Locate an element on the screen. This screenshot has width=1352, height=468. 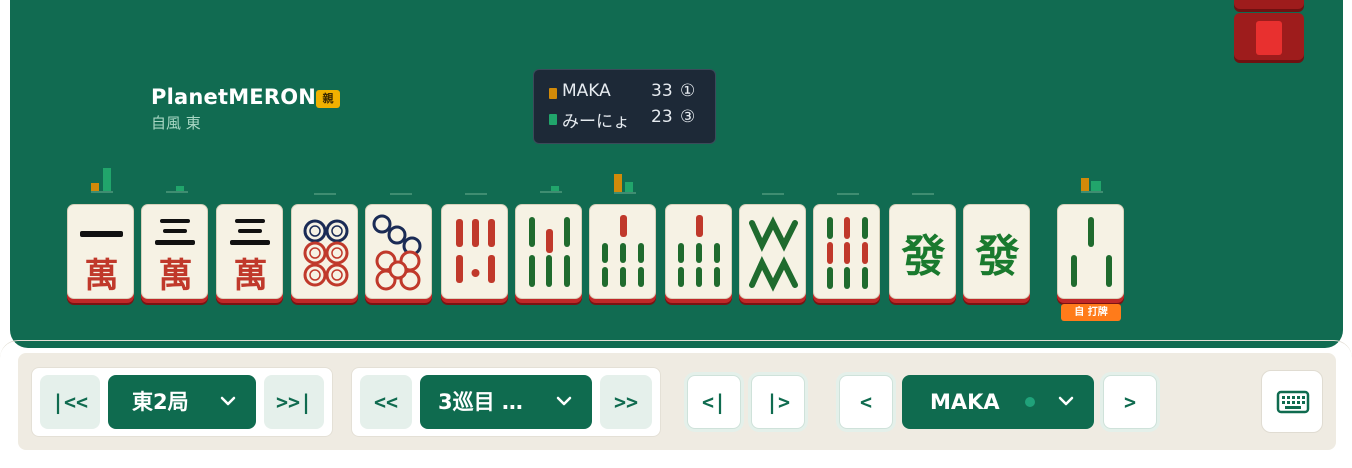
hand-tile-1-man: 萬 is located at coordinates (100, 251).